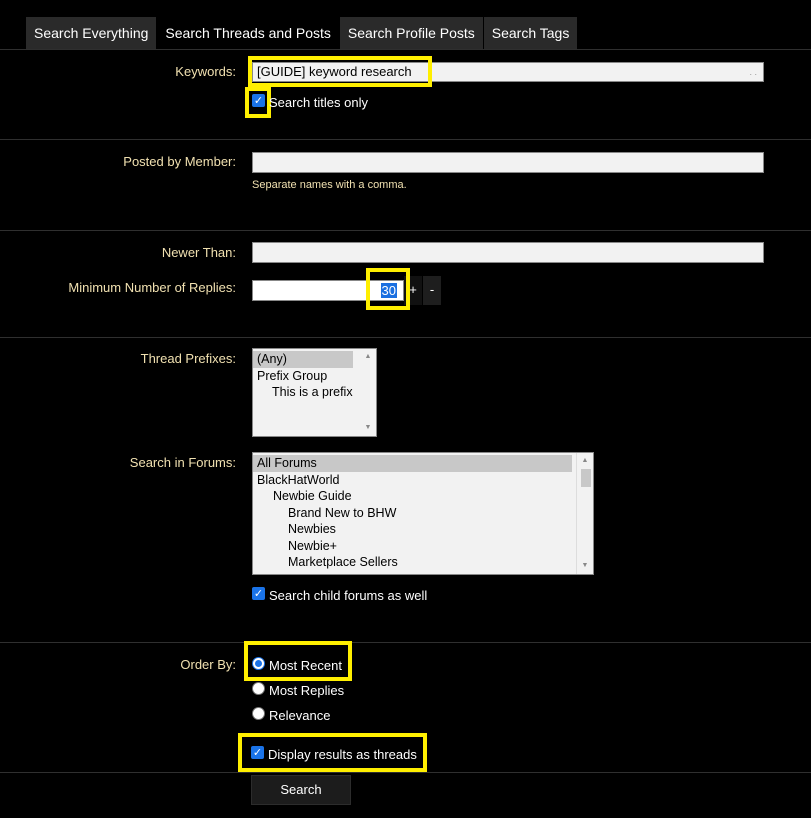  I want to click on forums-label: Search in Forums:, so click(182, 462).